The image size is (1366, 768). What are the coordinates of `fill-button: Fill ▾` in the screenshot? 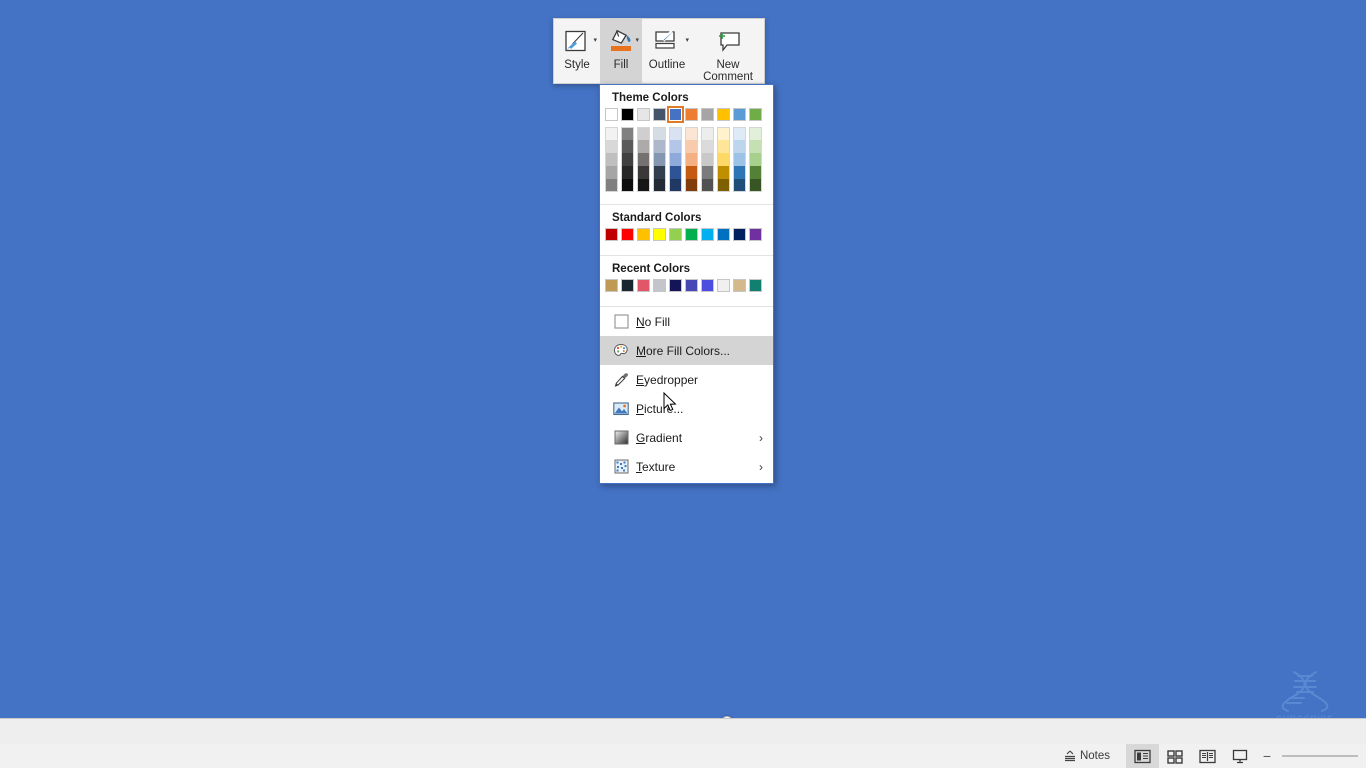 It's located at (621, 51).